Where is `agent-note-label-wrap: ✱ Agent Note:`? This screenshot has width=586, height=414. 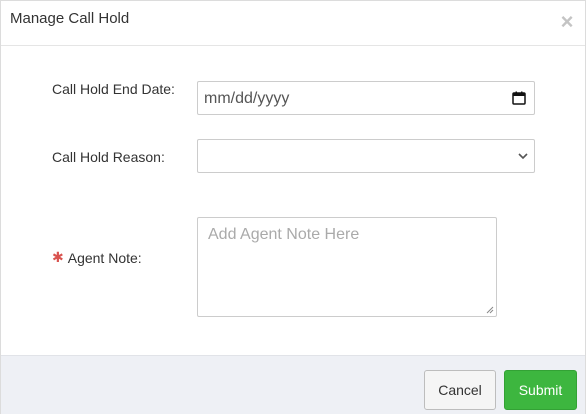 agent-note-label-wrap: ✱ Agent Note: is located at coordinates (97, 257).